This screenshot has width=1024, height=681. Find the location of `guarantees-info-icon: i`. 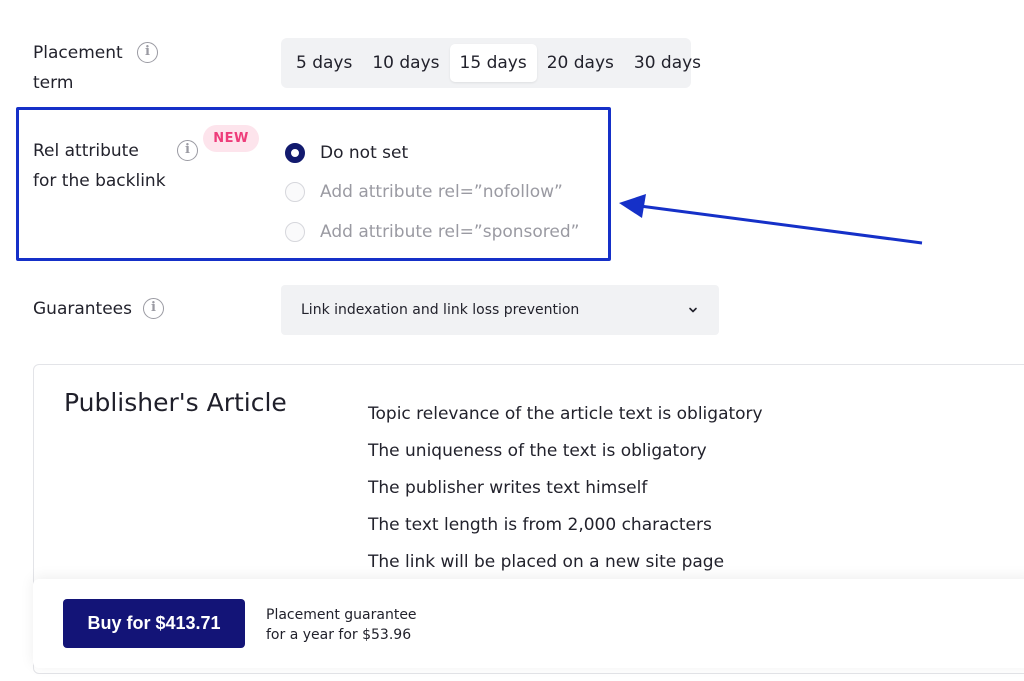

guarantees-info-icon: i is located at coordinates (153, 308).